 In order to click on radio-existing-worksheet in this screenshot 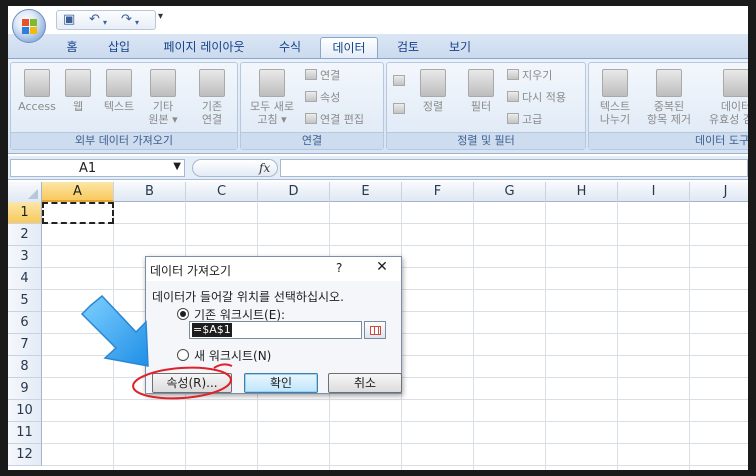, I will do `click(183, 314)`.